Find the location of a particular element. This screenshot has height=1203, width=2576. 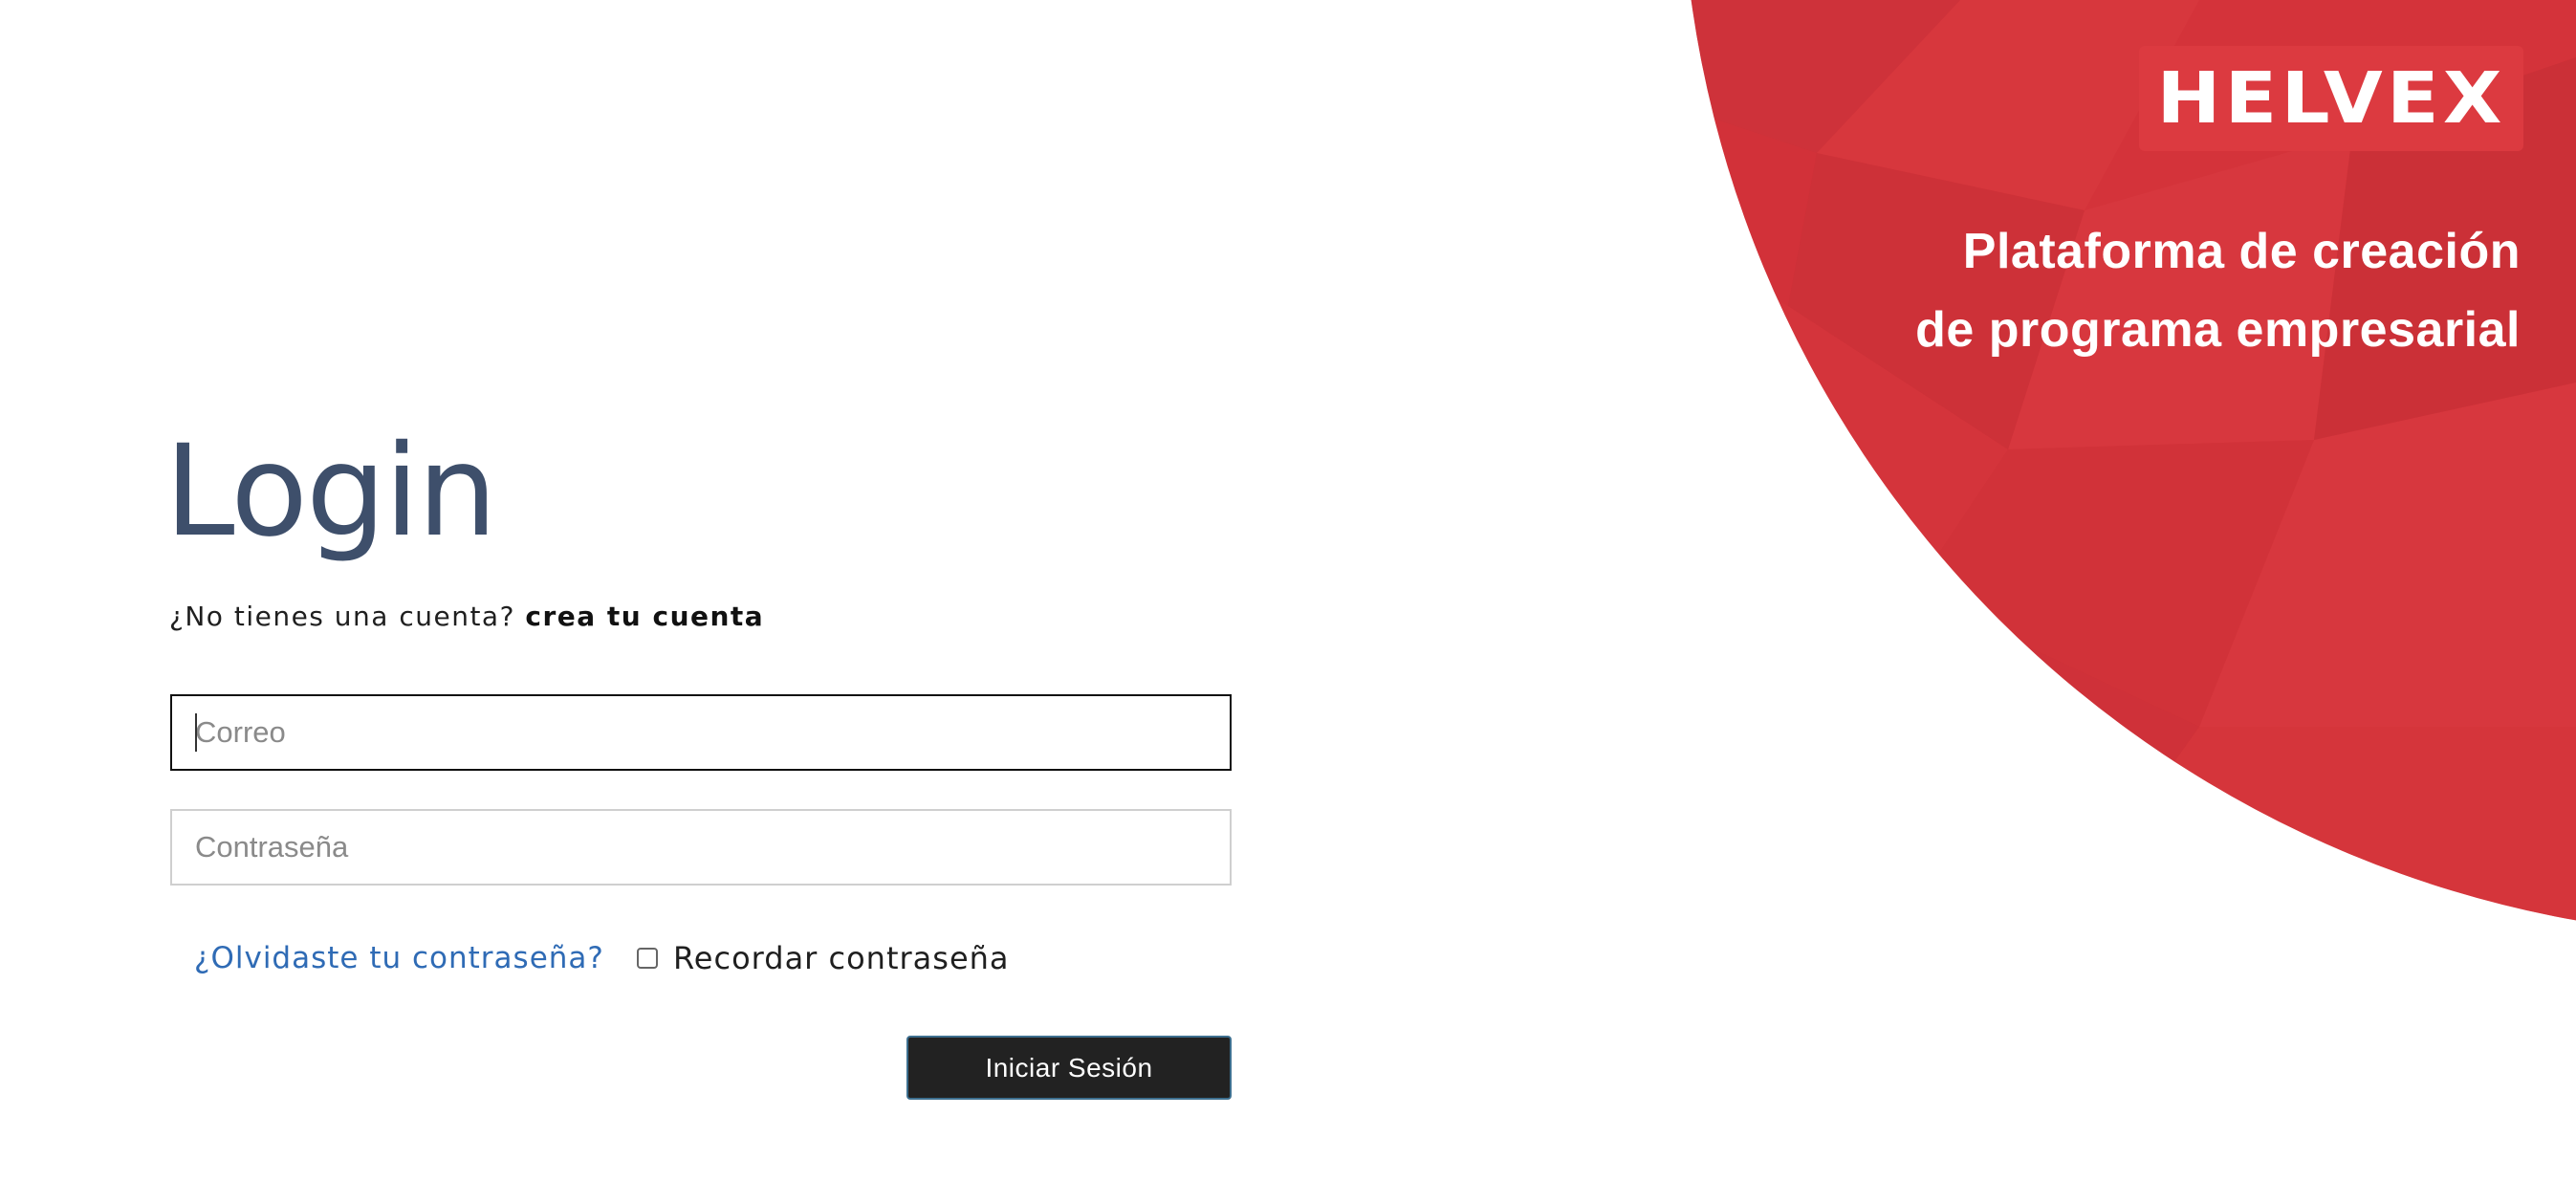

signup-prompt: ¿No tienes una cuenta? crea tu cuenta is located at coordinates (466, 616).